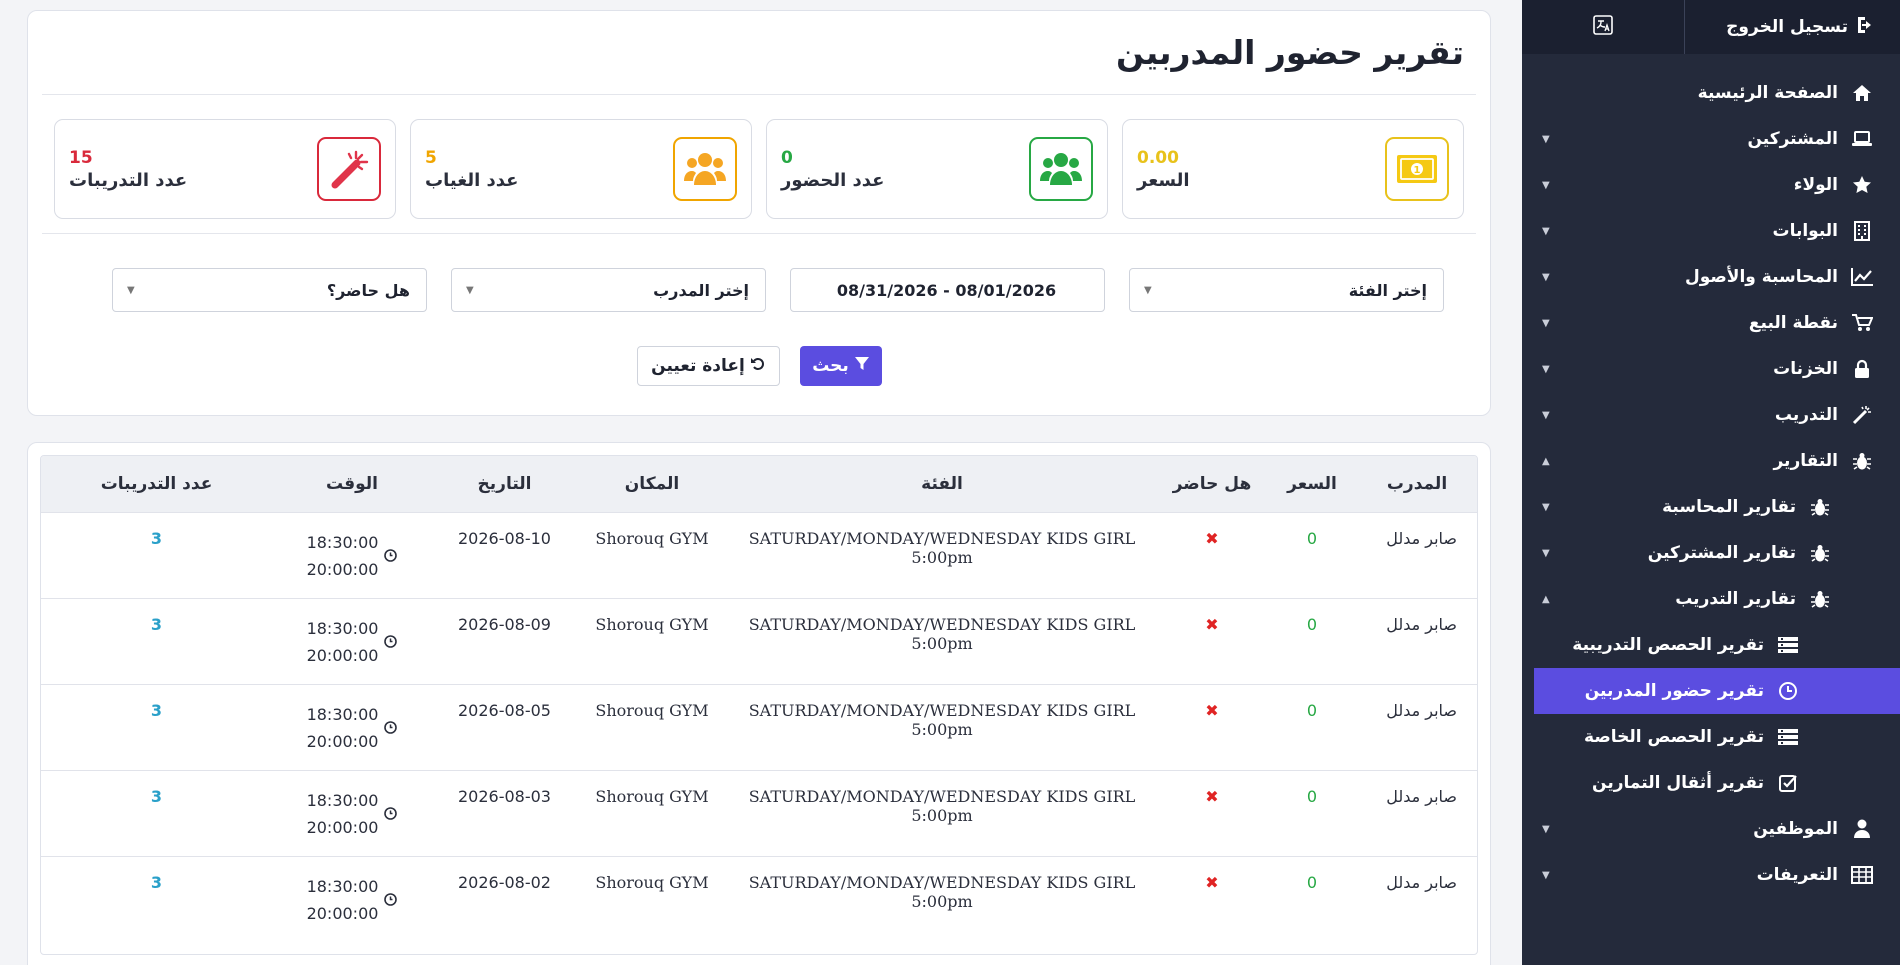 The width and height of the screenshot is (1900, 965). What do you see at coordinates (1862, 185) in the screenshot?
I see `star-icon` at bounding box center [1862, 185].